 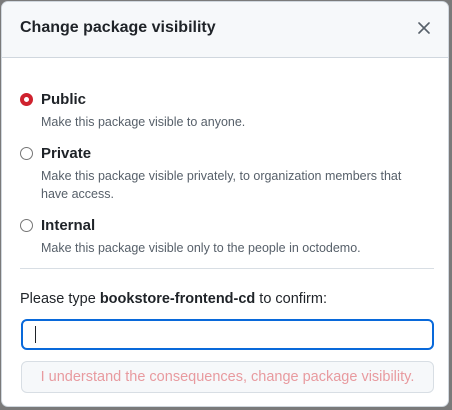 What do you see at coordinates (35, 334) in the screenshot?
I see `text-caret` at bounding box center [35, 334].